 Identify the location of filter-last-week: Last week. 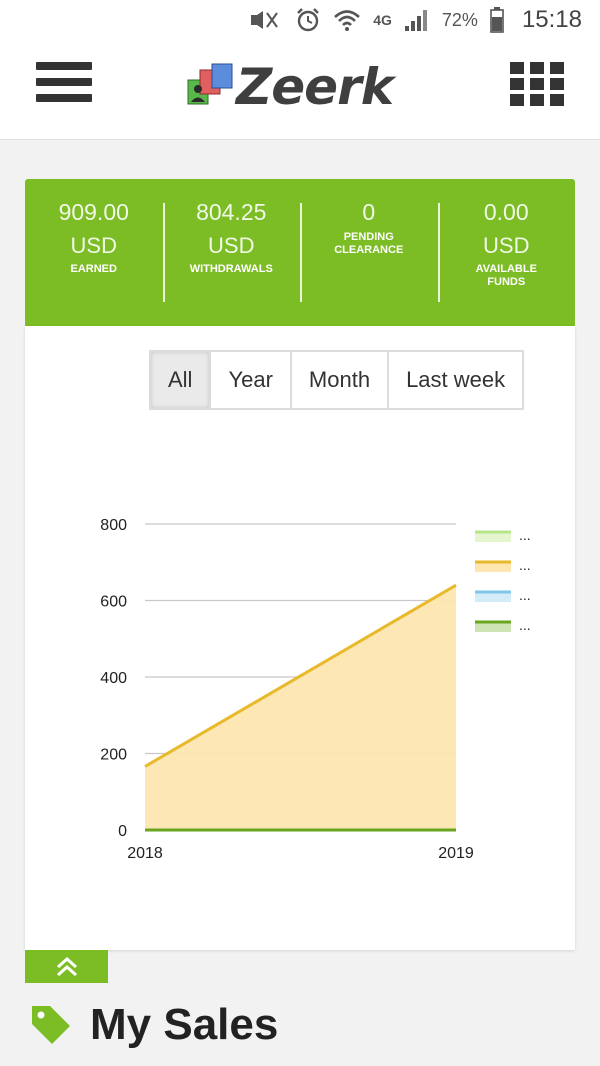
(455, 380).